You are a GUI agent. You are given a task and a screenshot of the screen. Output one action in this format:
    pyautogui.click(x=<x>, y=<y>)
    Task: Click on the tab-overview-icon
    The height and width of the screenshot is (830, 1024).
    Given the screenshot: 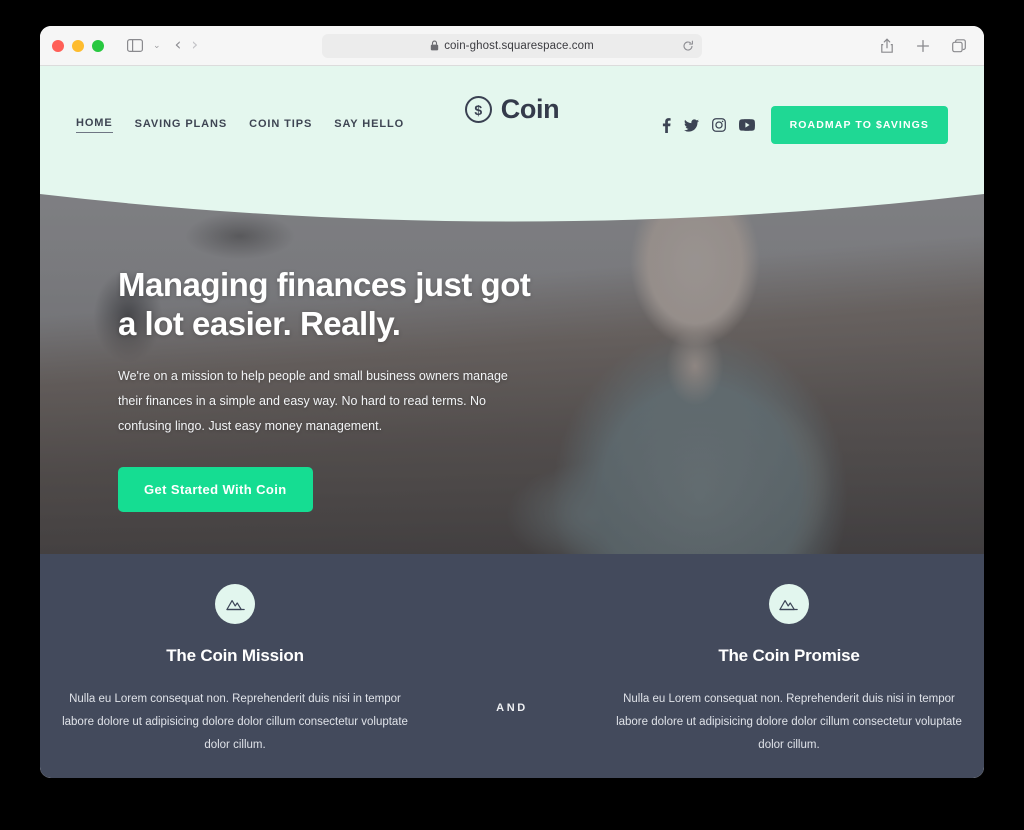 What is the action you would take?
    pyautogui.click(x=959, y=46)
    